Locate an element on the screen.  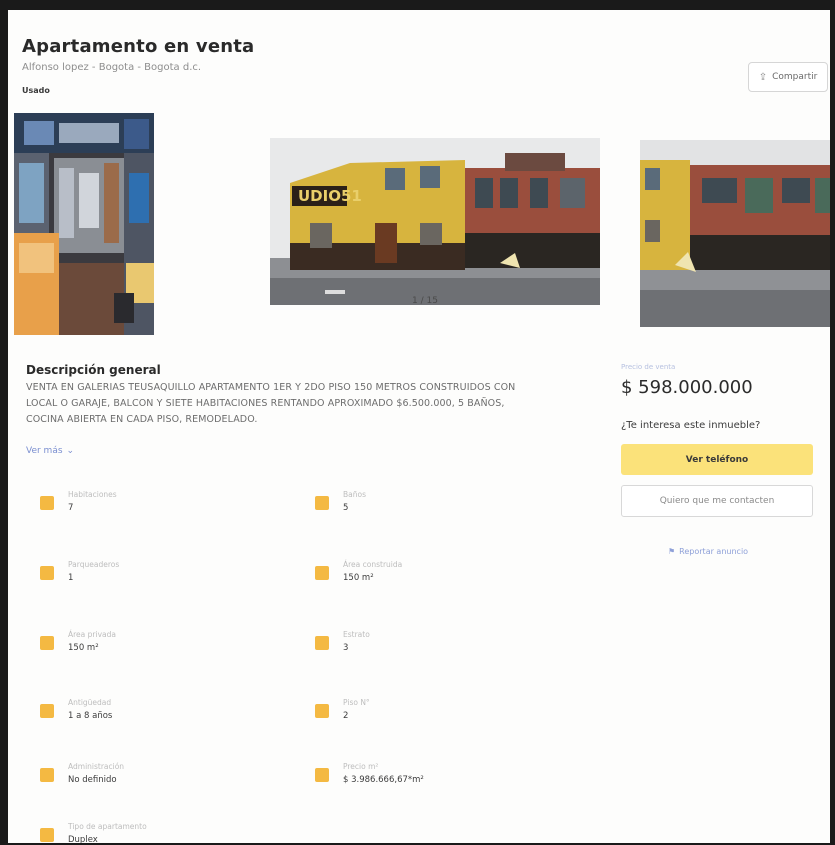
location-breadcrumb: Alfonso lopez - Bogota - Bogota d.c. is located at coordinates (112, 67).